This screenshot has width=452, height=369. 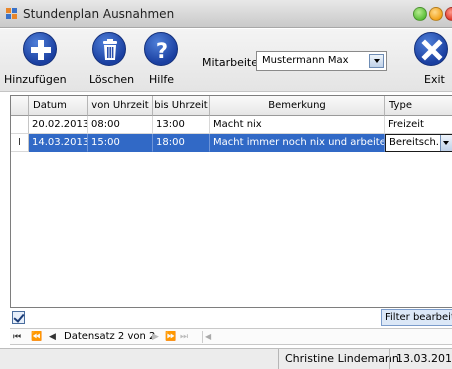 What do you see at coordinates (35, 79) in the screenshot?
I see `add-label: Hinzufügen` at bounding box center [35, 79].